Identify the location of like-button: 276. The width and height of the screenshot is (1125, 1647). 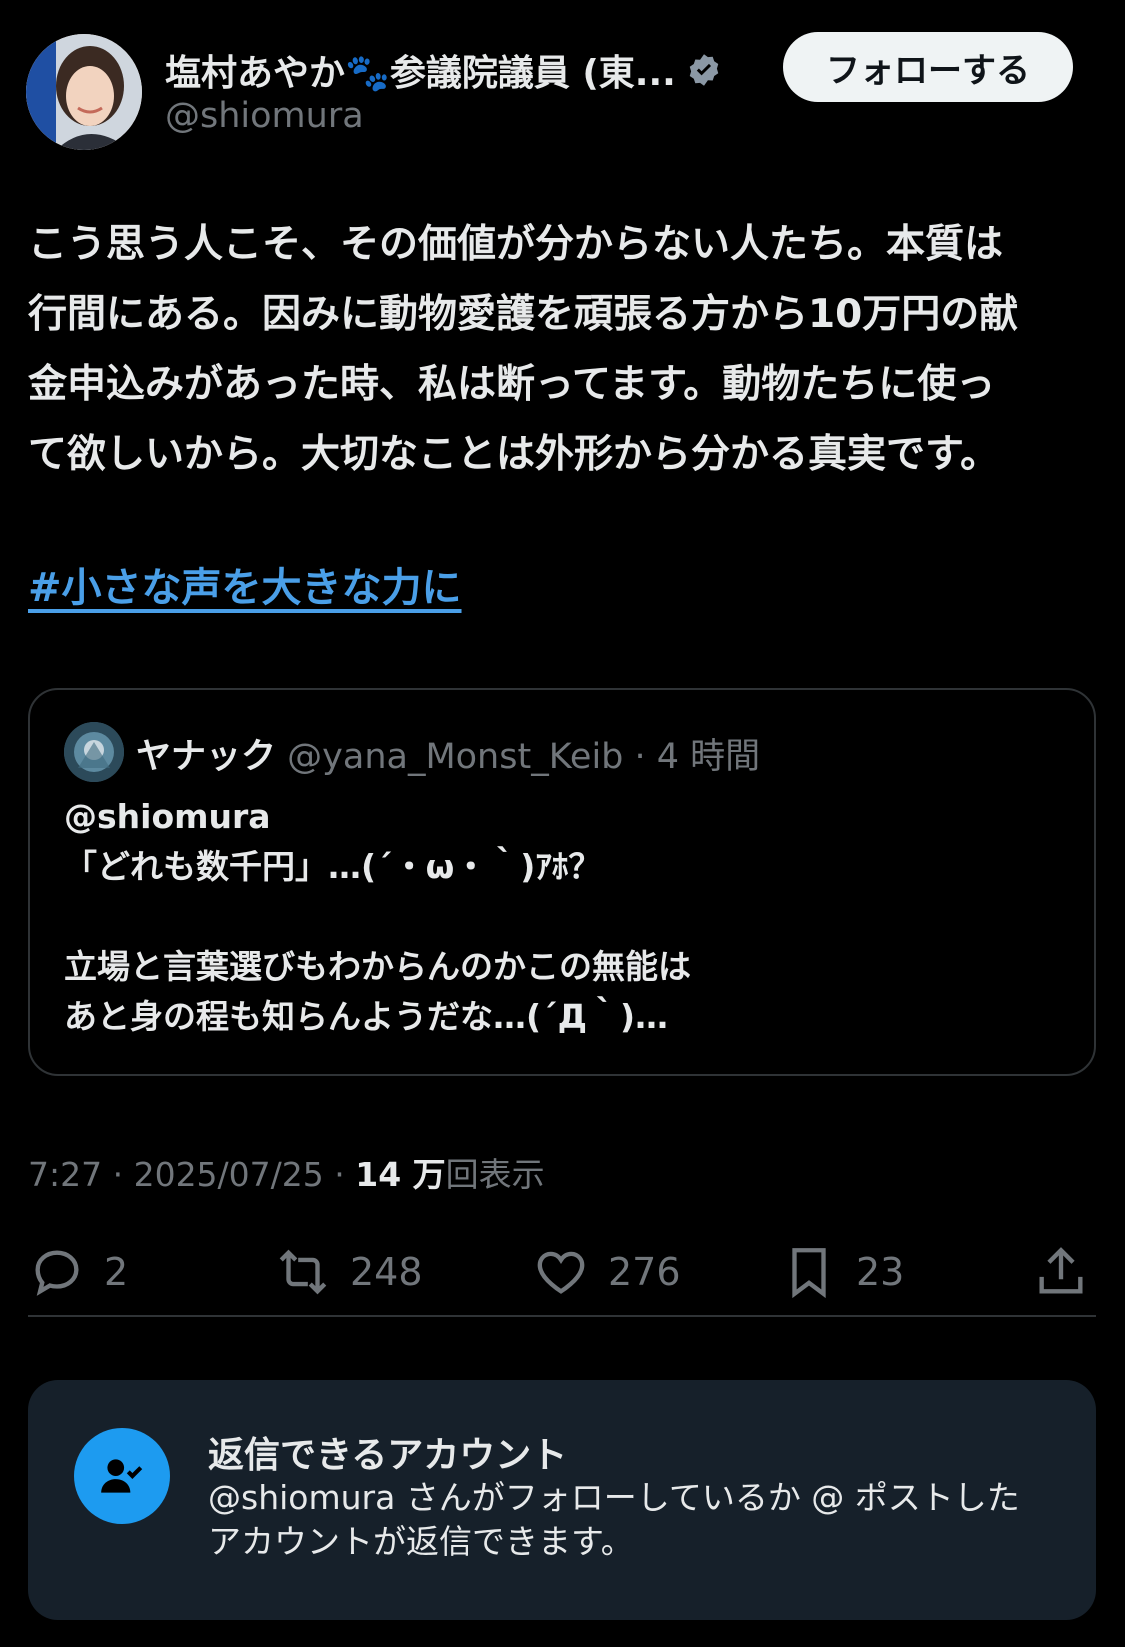
(606, 1272).